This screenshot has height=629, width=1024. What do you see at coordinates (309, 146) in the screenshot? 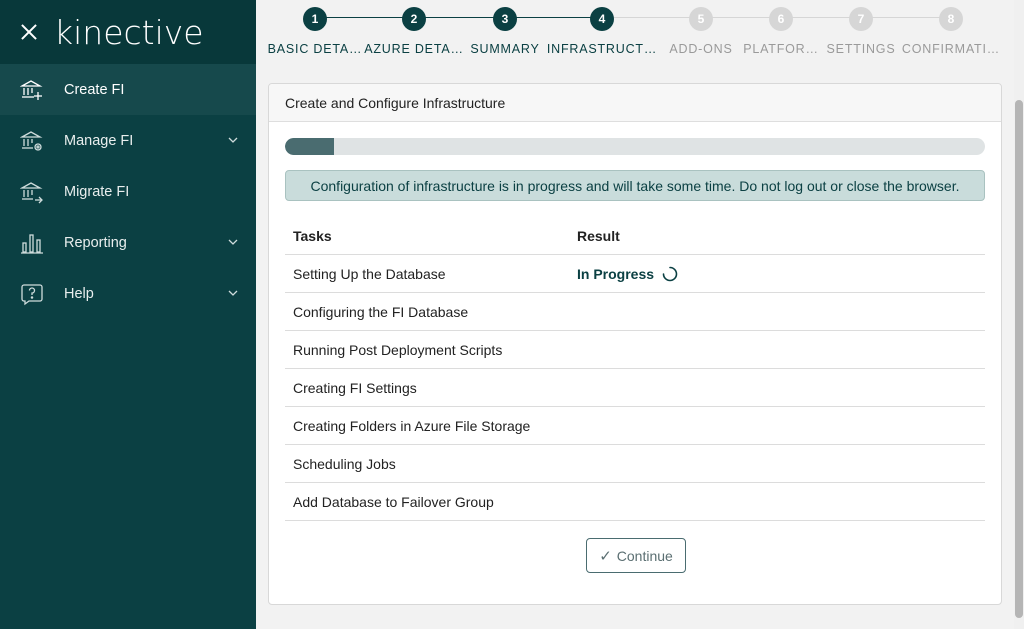
I see `progress-fill` at bounding box center [309, 146].